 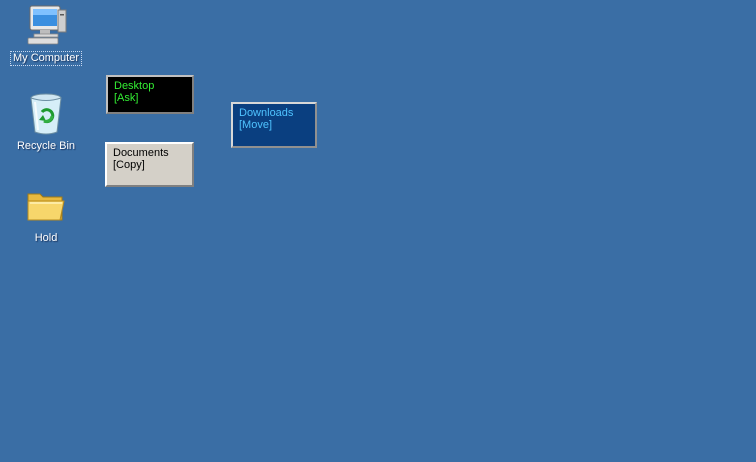 What do you see at coordinates (46, 238) in the screenshot?
I see `desktop-icon-label: Hold` at bounding box center [46, 238].